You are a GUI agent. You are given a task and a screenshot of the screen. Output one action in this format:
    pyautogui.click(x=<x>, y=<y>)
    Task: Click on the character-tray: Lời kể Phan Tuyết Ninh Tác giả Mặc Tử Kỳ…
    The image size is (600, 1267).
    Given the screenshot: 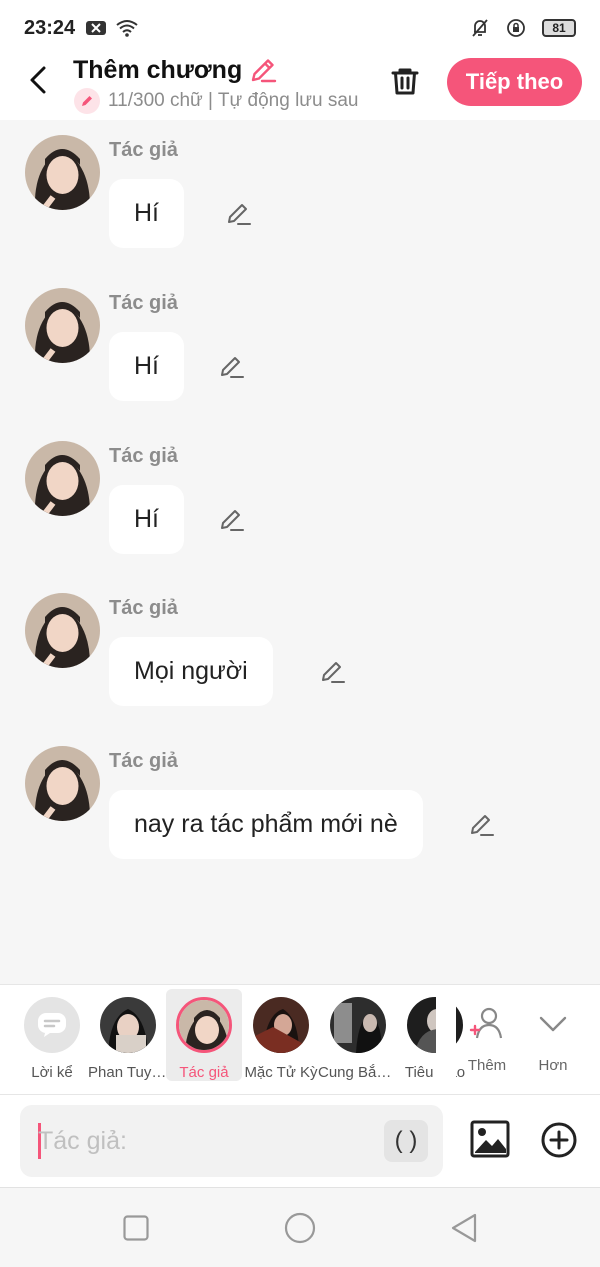 What is the action you would take?
    pyautogui.click(x=300, y=1039)
    